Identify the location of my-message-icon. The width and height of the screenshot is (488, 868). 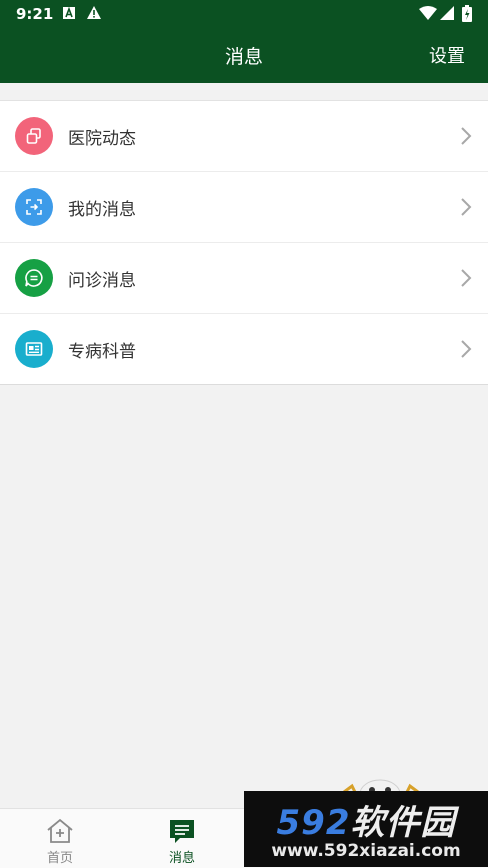
(34, 207).